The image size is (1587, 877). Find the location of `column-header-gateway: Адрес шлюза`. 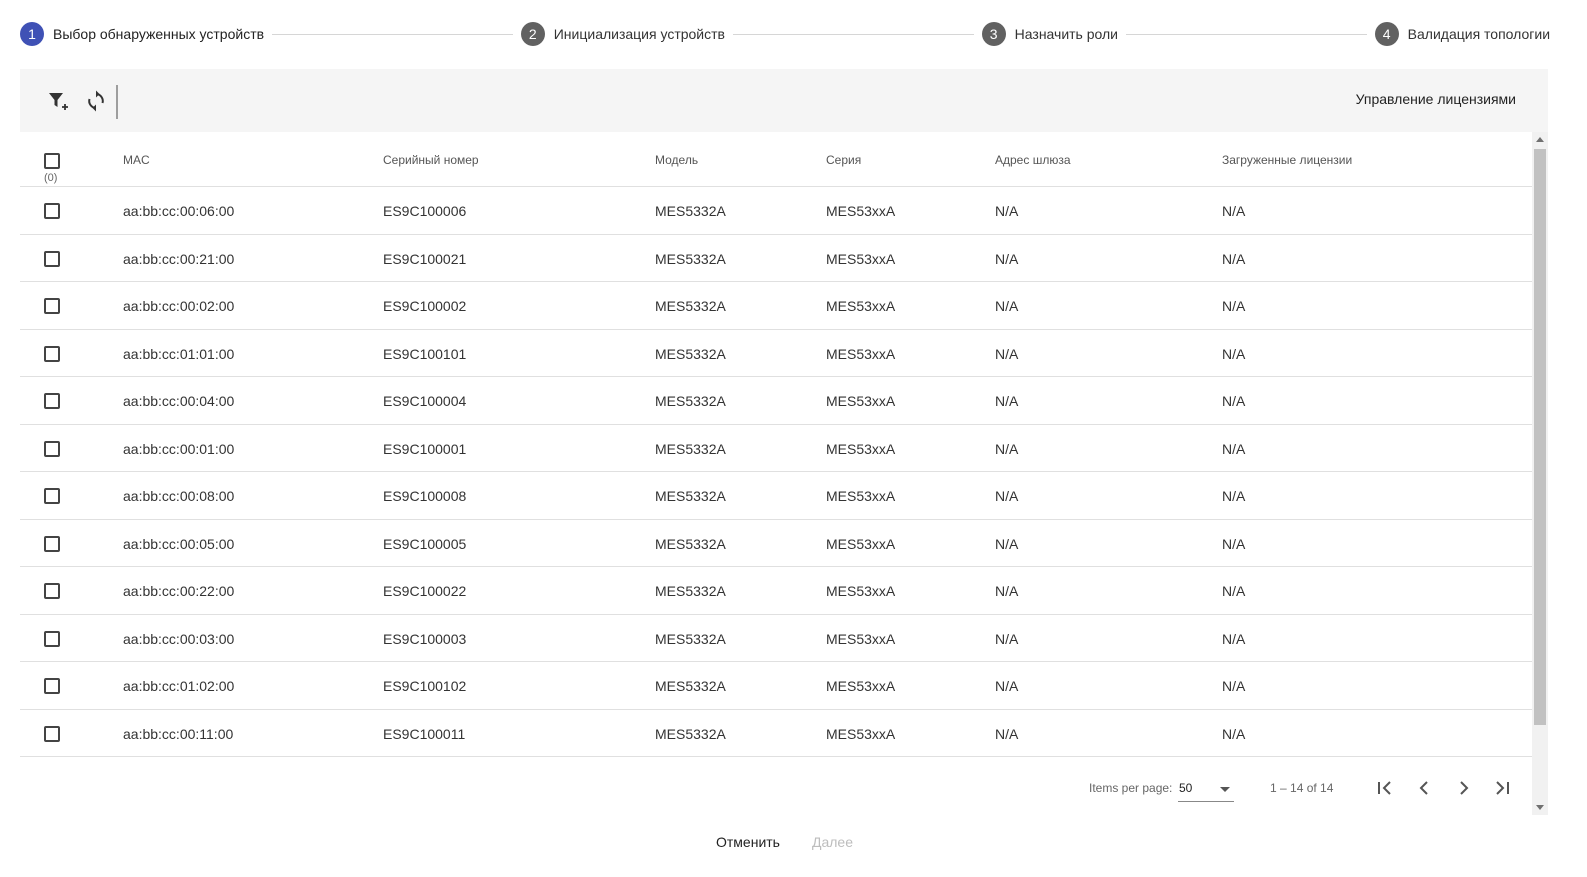

column-header-gateway: Адрес шлюза is located at coordinates (1033, 160).